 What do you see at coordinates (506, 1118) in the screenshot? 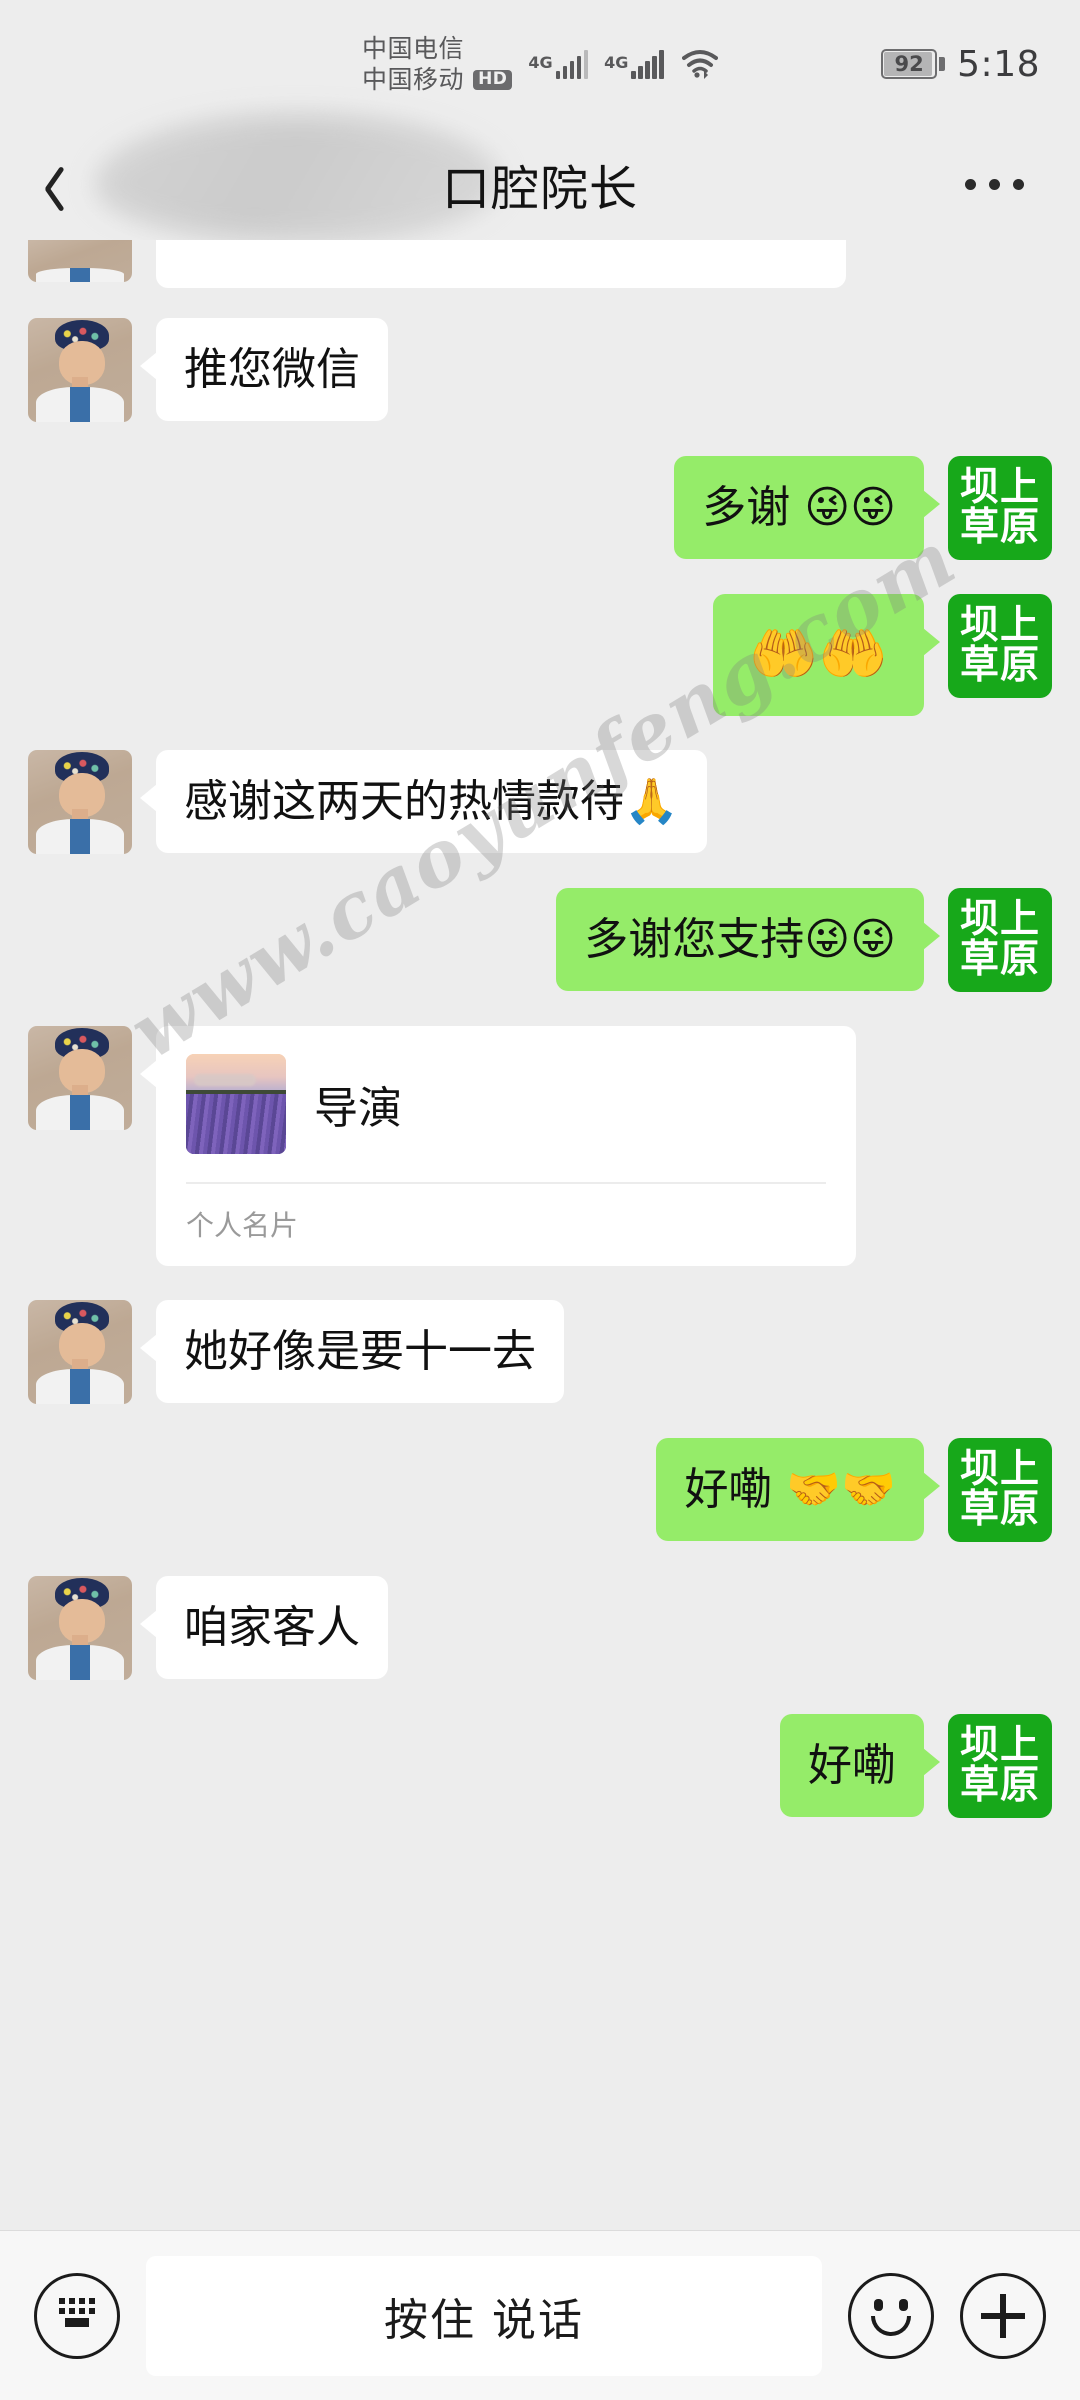
I see `contact-card-main: 导演` at bounding box center [506, 1118].